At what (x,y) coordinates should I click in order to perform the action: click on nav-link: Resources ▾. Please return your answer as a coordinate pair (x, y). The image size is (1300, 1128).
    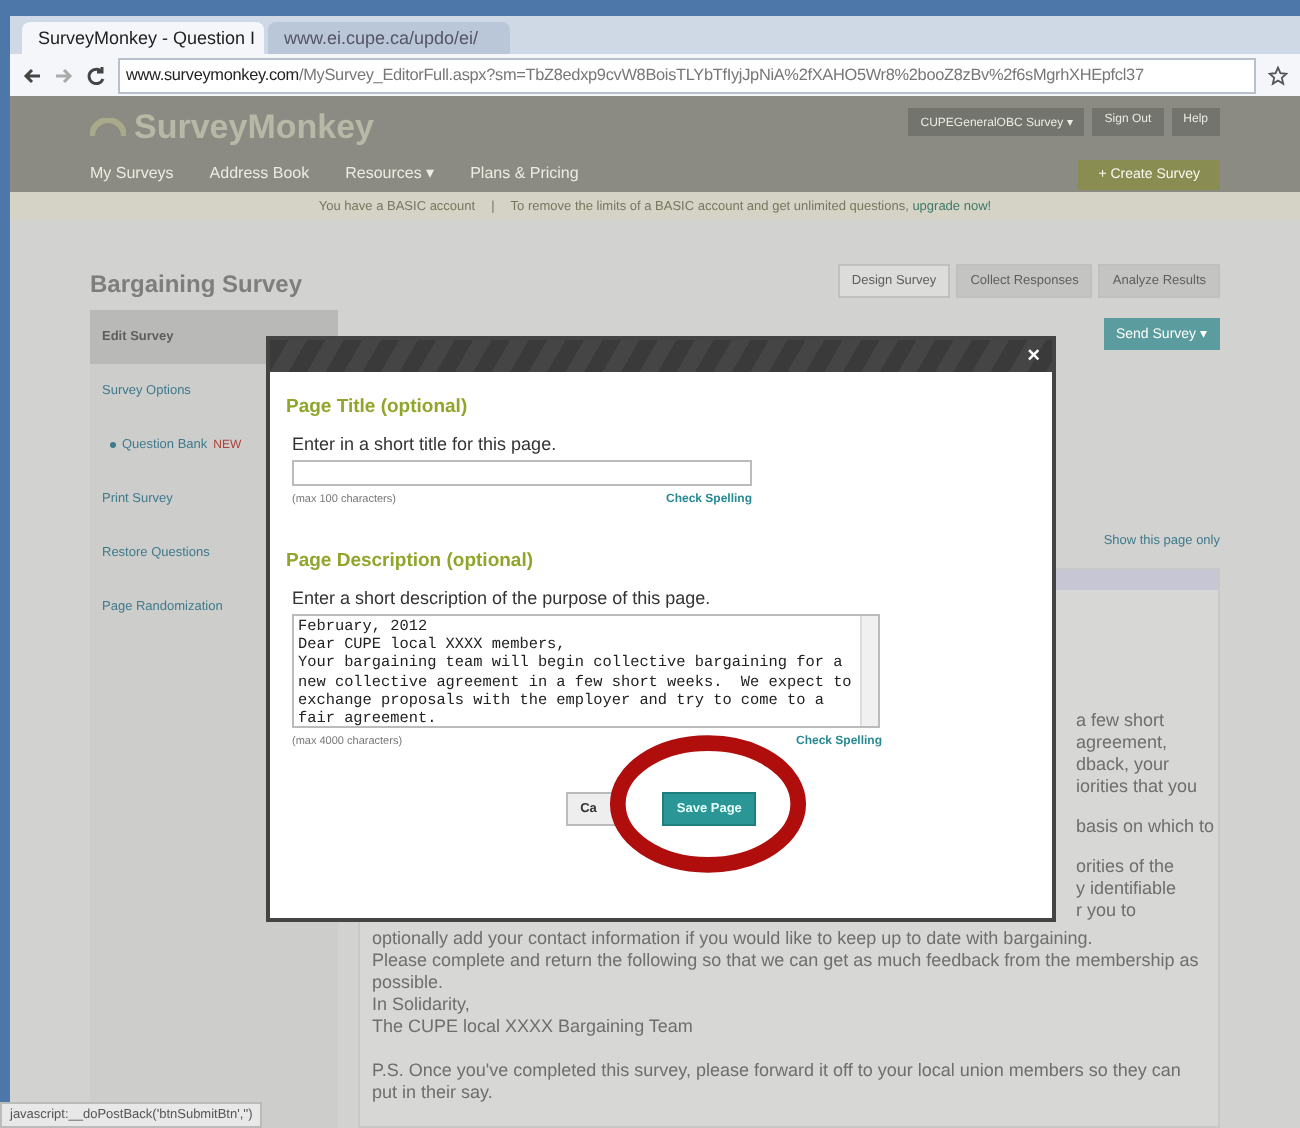
    Looking at the image, I should click on (390, 173).